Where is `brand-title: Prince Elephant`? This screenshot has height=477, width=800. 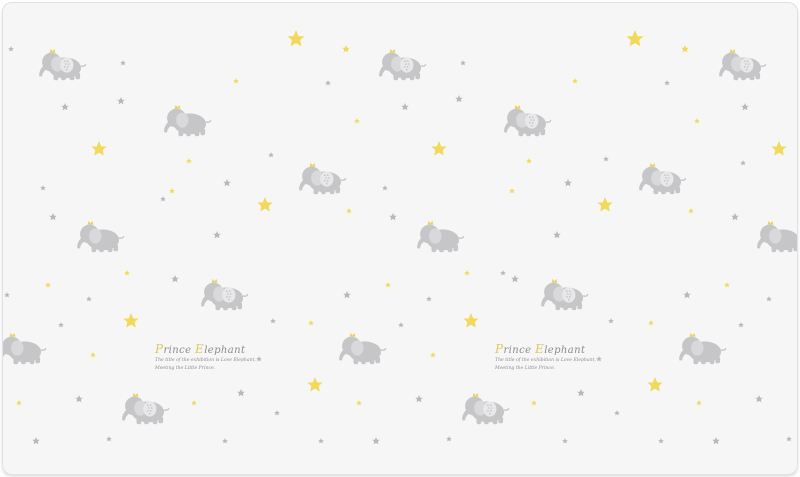 brand-title: Prince Elephant is located at coordinates (545, 349).